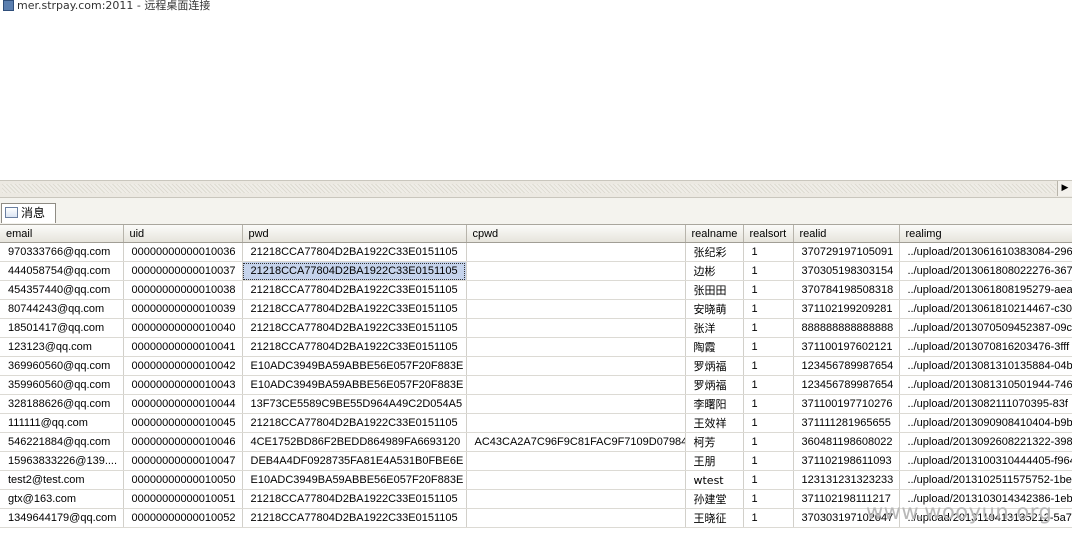  I want to click on cell-realimg: ../upload/20130708162034​76-3fff, so click(985, 347).